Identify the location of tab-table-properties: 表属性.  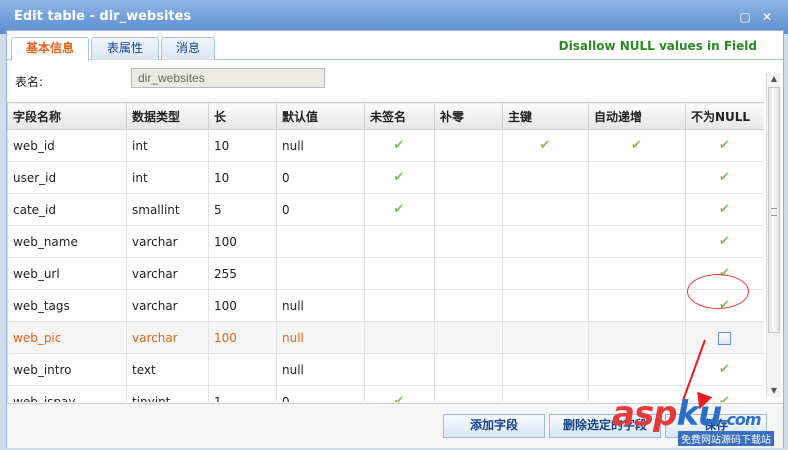
(125, 48).